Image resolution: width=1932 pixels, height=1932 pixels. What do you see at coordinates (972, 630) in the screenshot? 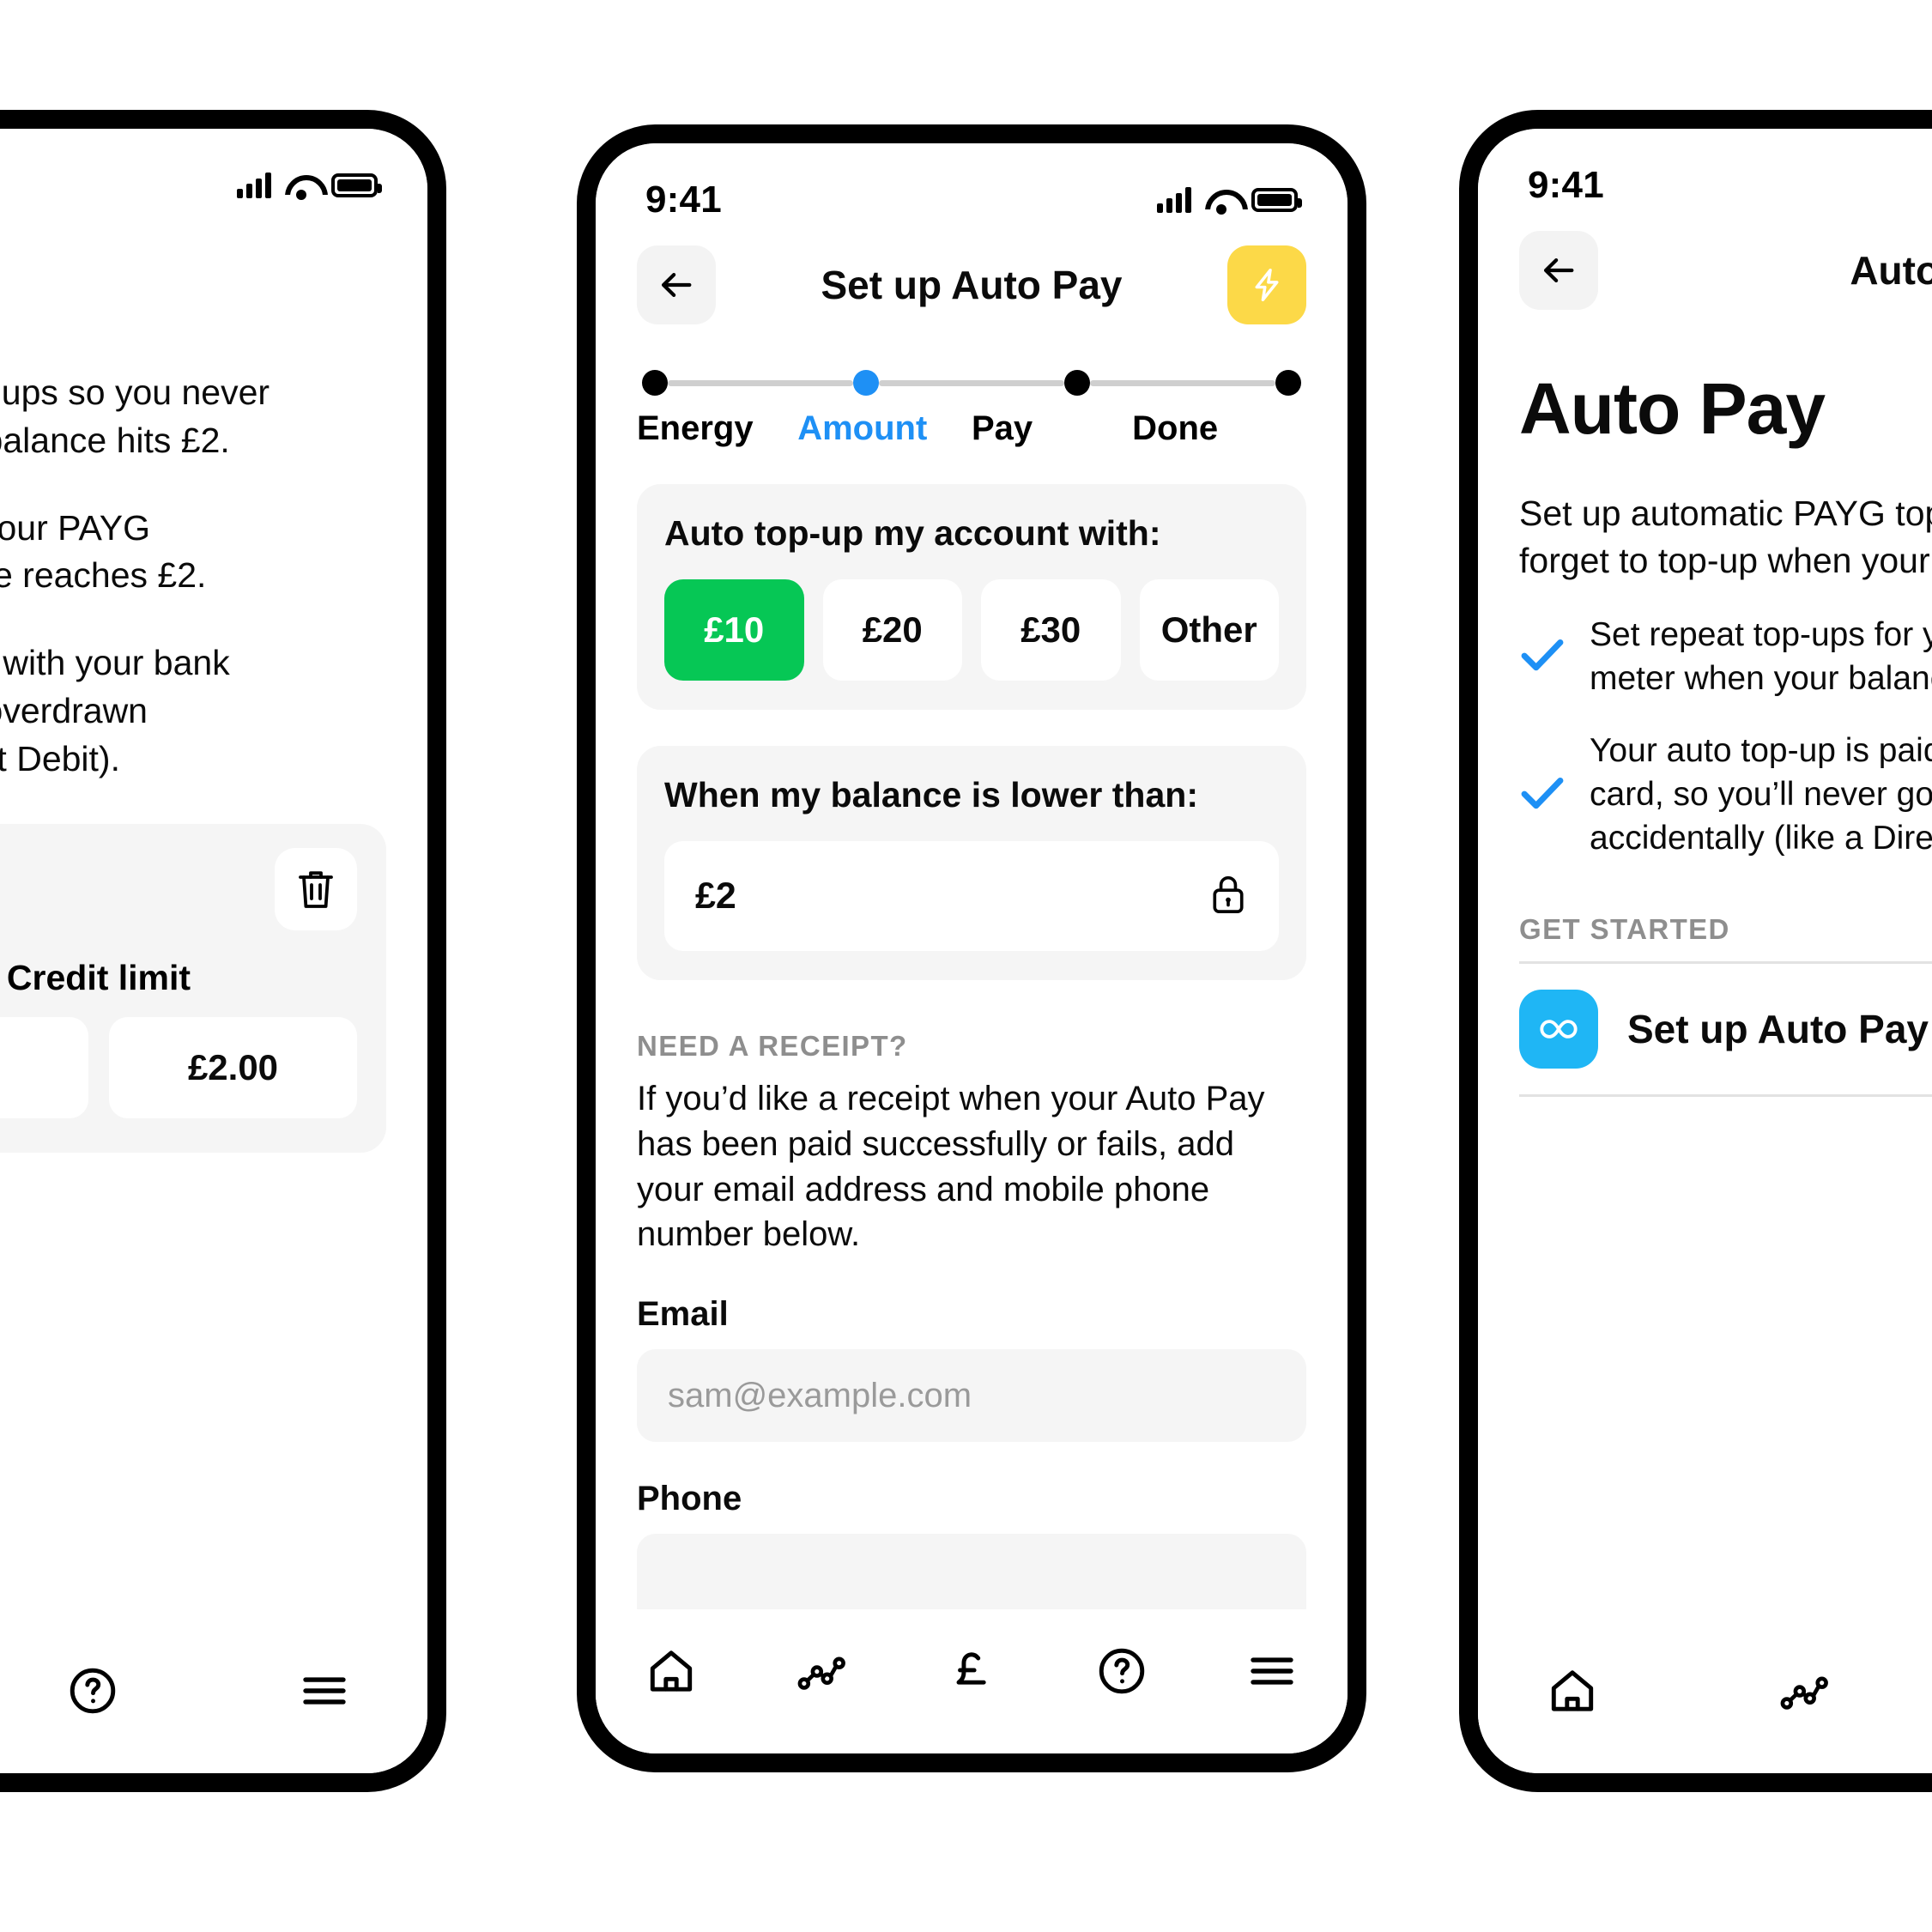
I see `topup-amount-options: £10 £20 £30 Other` at bounding box center [972, 630].